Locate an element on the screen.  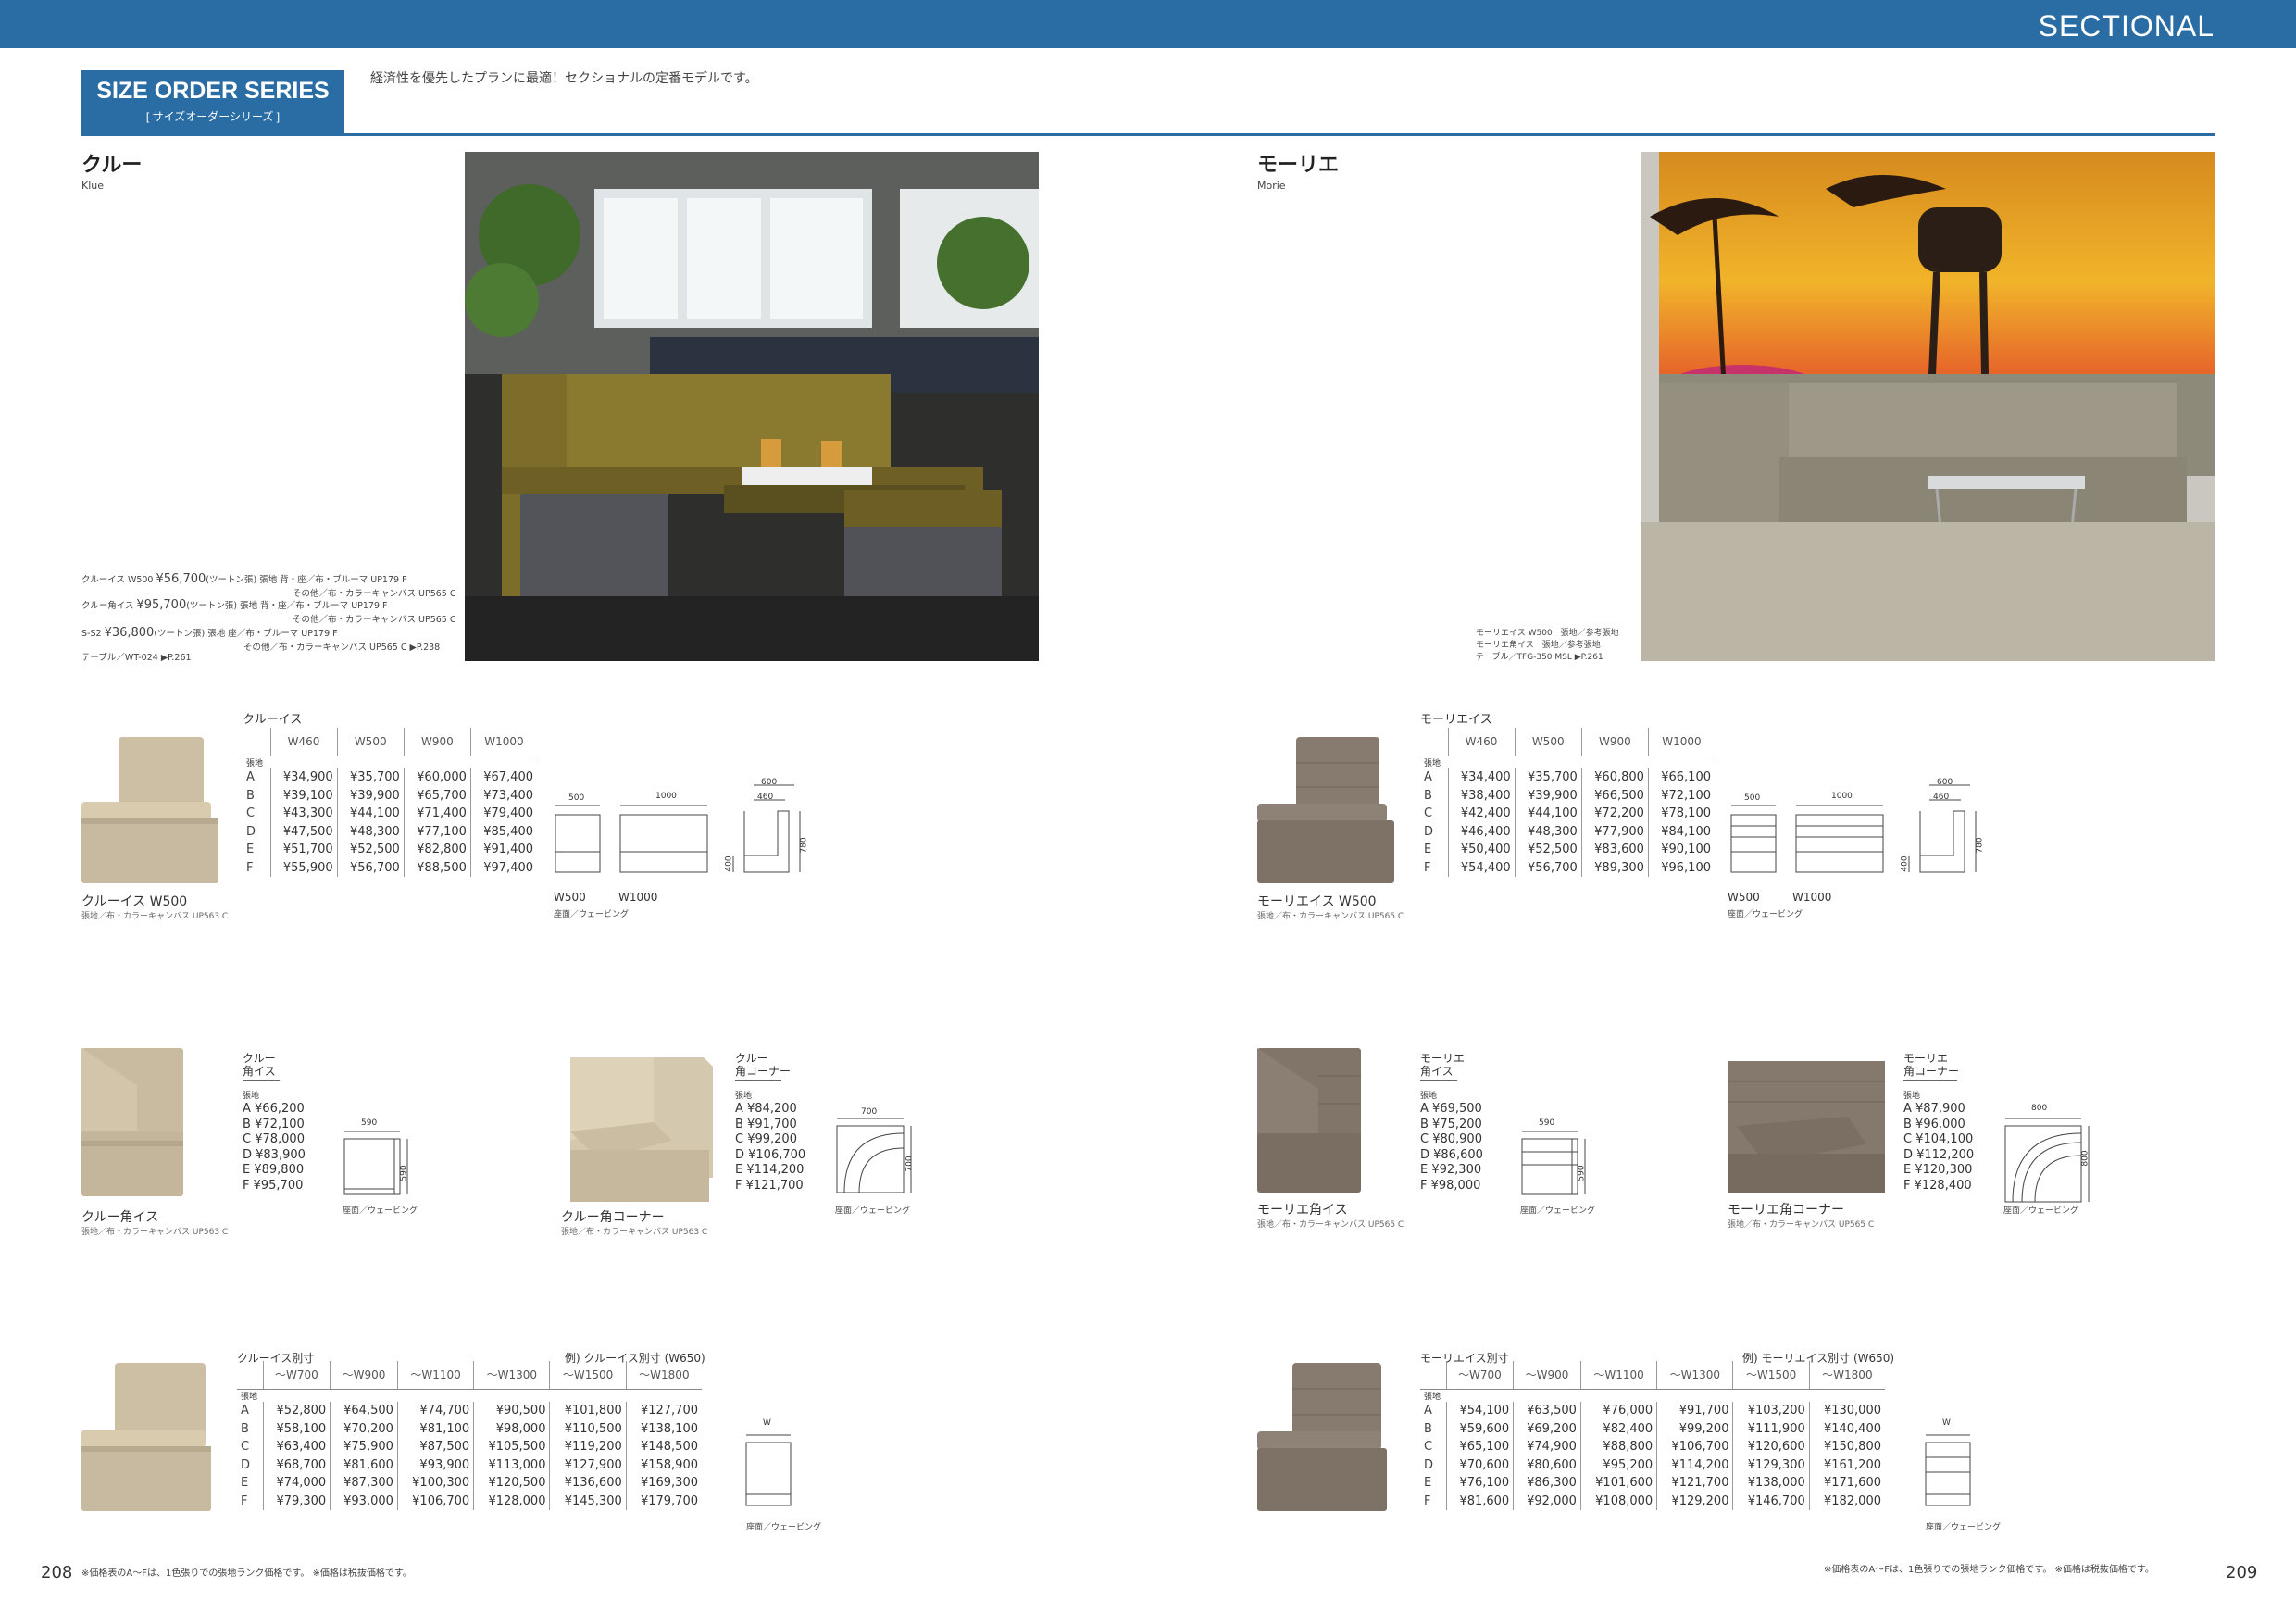
klue-chair-image is located at coordinates (149, 811).